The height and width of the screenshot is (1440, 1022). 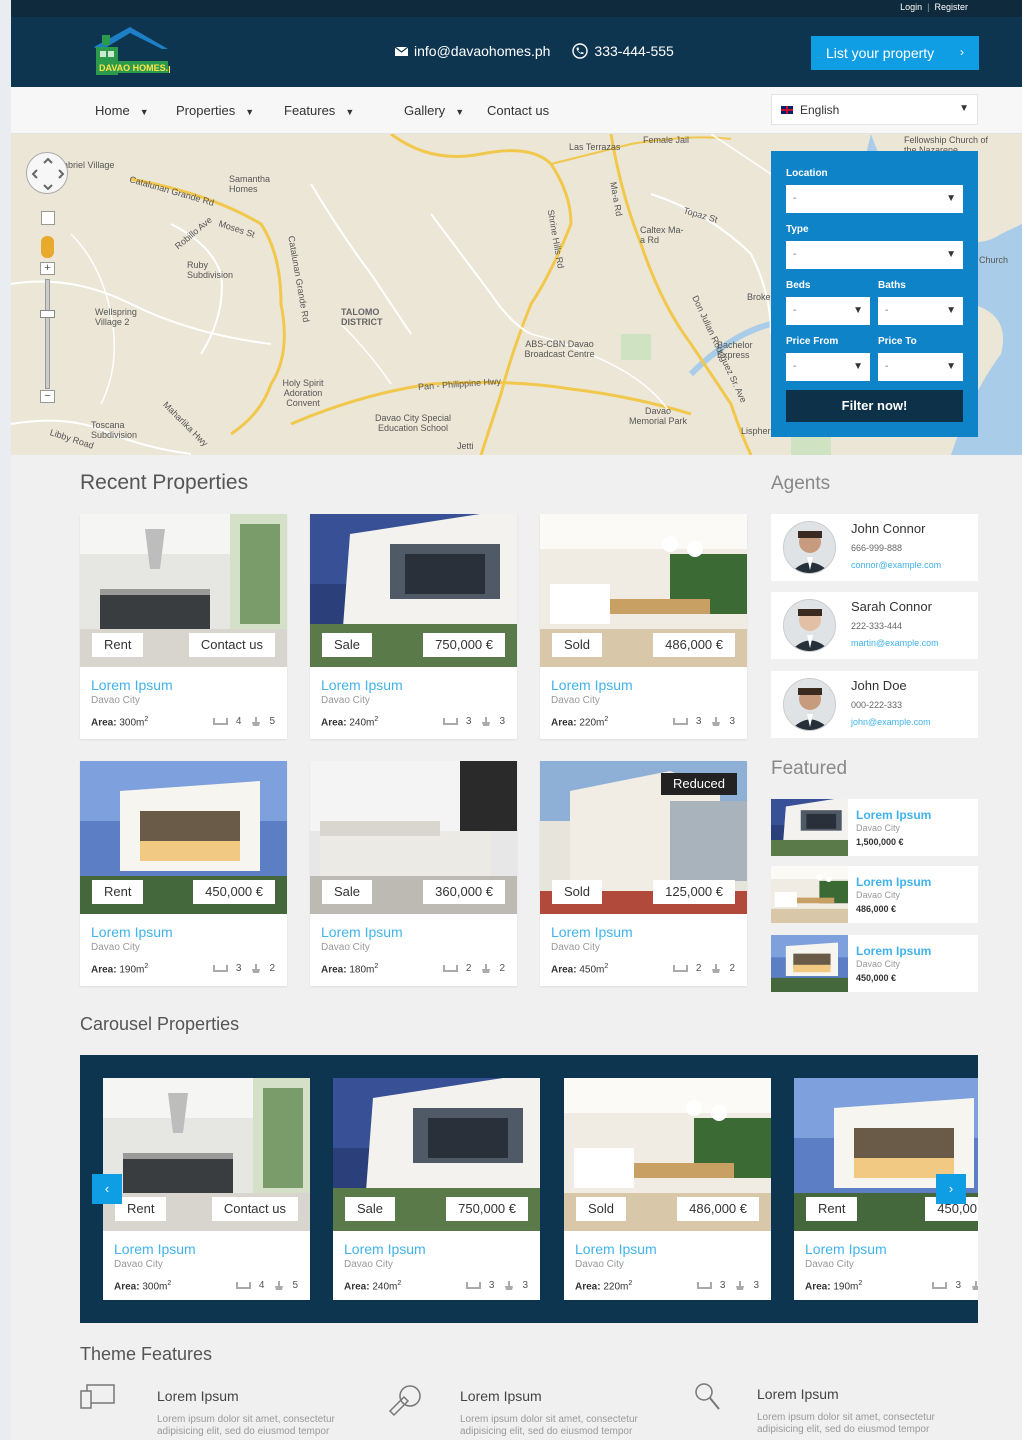 What do you see at coordinates (434, 110) in the screenshot?
I see `nav-item-gallery: Gallery ▼` at bounding box center [434, 110].